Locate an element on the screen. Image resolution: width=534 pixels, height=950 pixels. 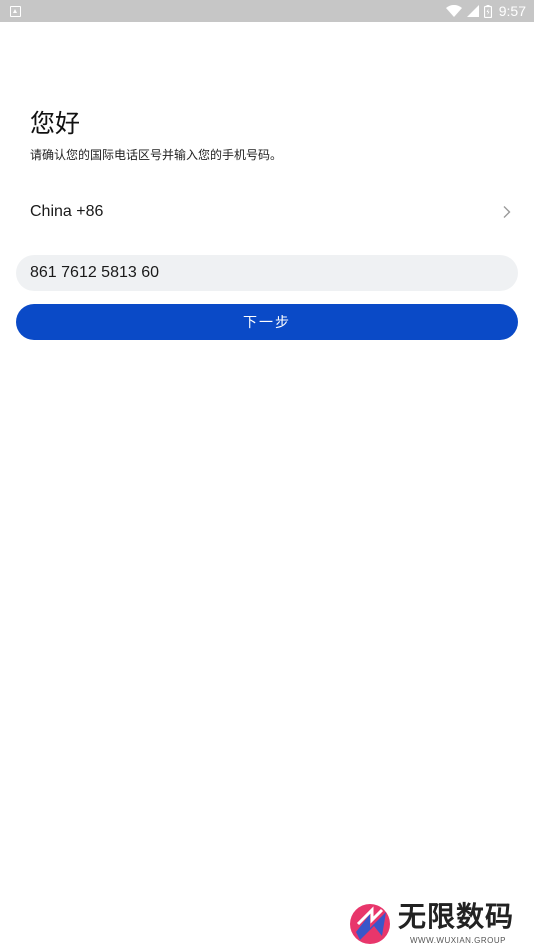
watermark: 无限数码 WWW.WUXIAN.GROUP is located at coordinates (438, 924).